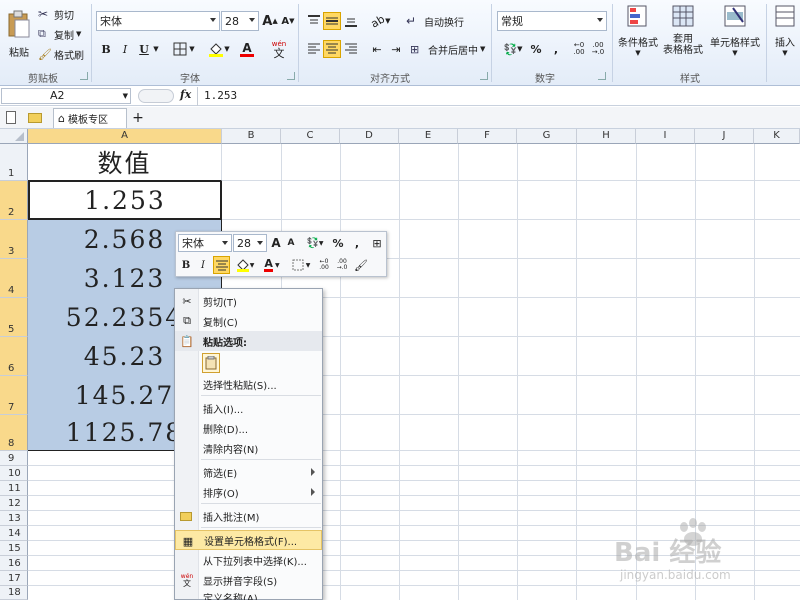 This screenshot has width=800, height=600. I want to click on row-header-16: 16, so click(14, 563).